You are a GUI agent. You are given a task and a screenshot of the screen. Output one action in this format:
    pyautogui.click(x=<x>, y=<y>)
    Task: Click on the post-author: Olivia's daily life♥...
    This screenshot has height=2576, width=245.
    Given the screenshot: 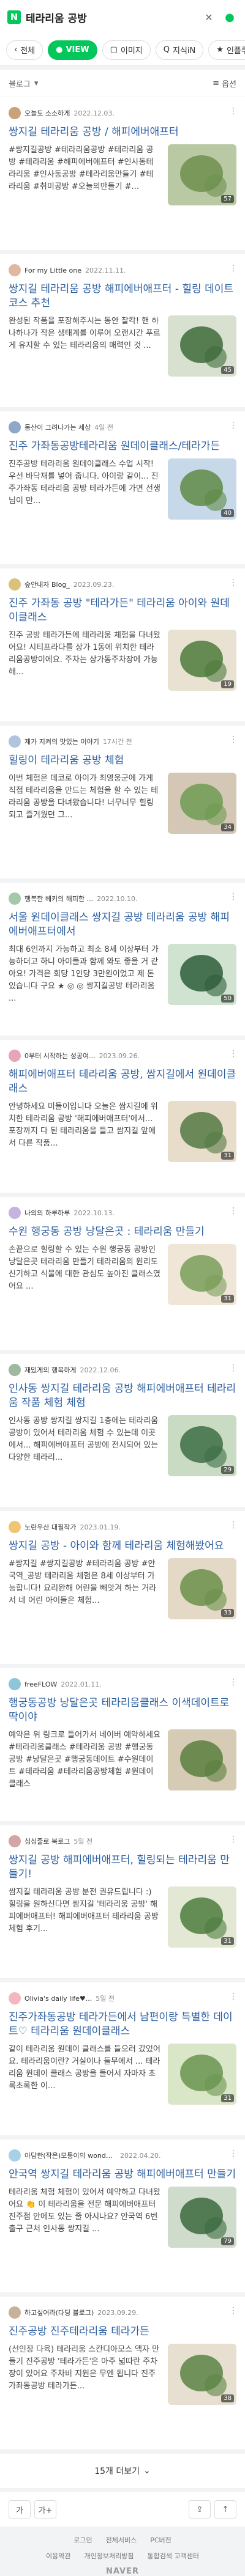 What is the action you would take?
    pyautogui.click(x=58, y=1999)
    